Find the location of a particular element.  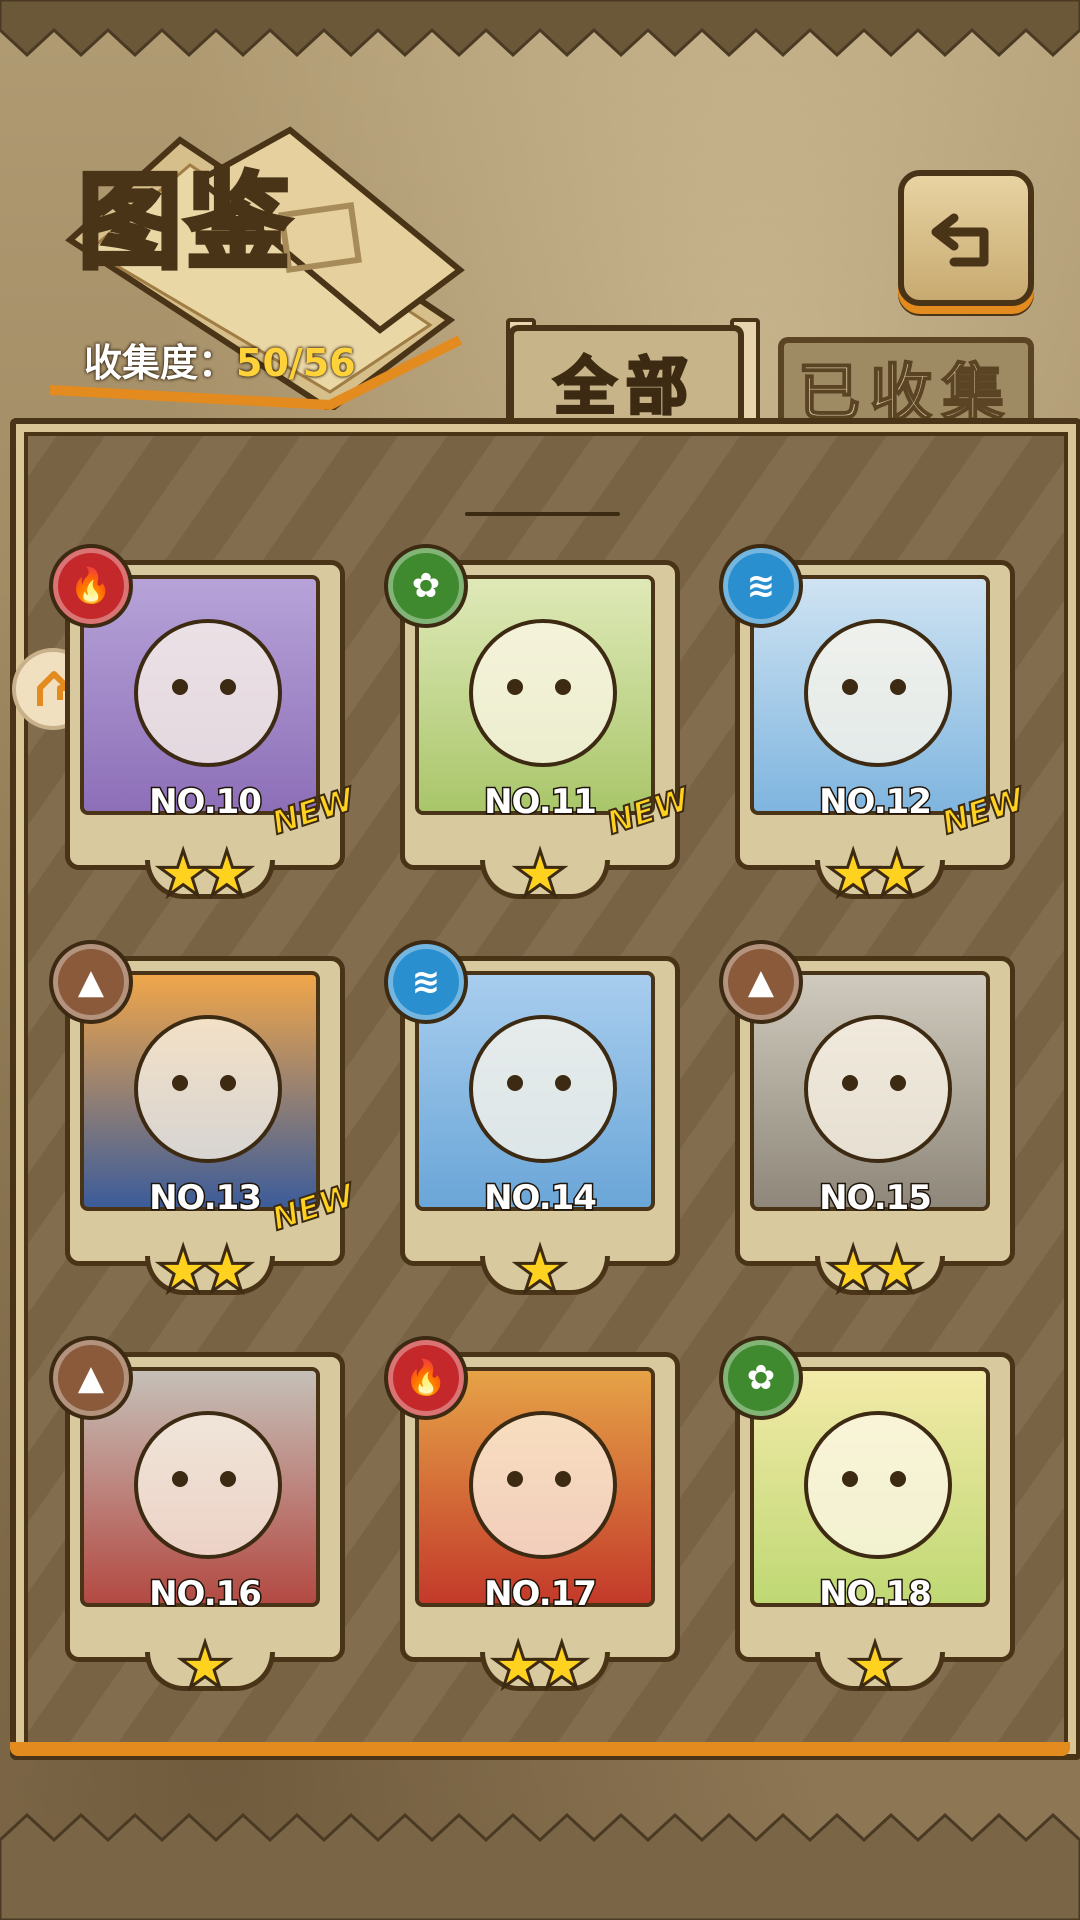

collection-value: 50/56 is located at coordinates (296, 363).